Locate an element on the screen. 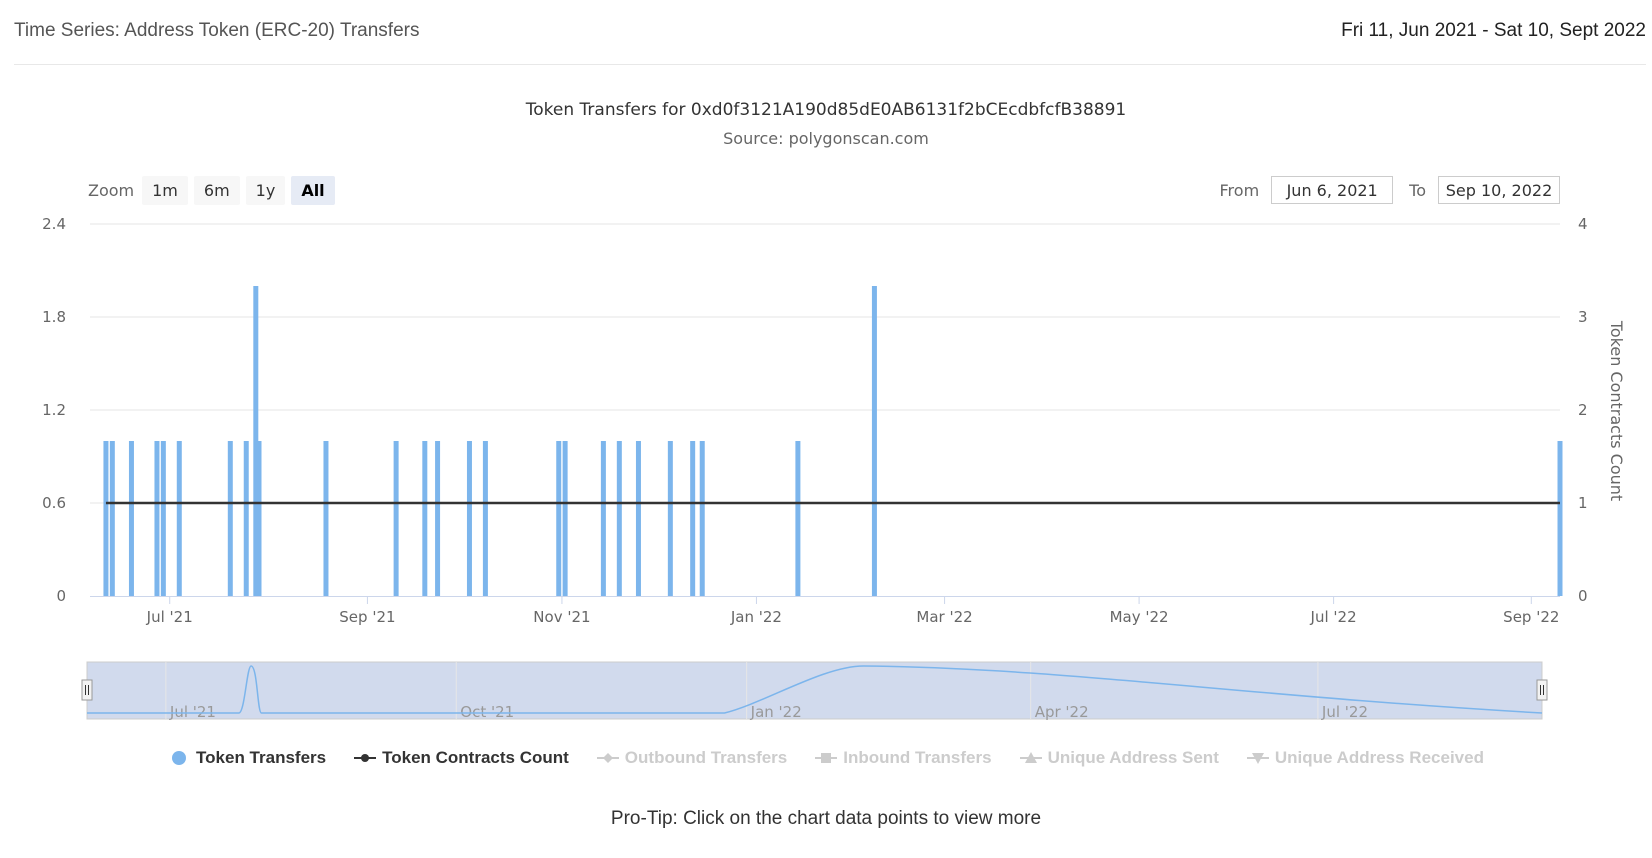  y-left-tick-label: 0 is located at coordinates (61, 596).